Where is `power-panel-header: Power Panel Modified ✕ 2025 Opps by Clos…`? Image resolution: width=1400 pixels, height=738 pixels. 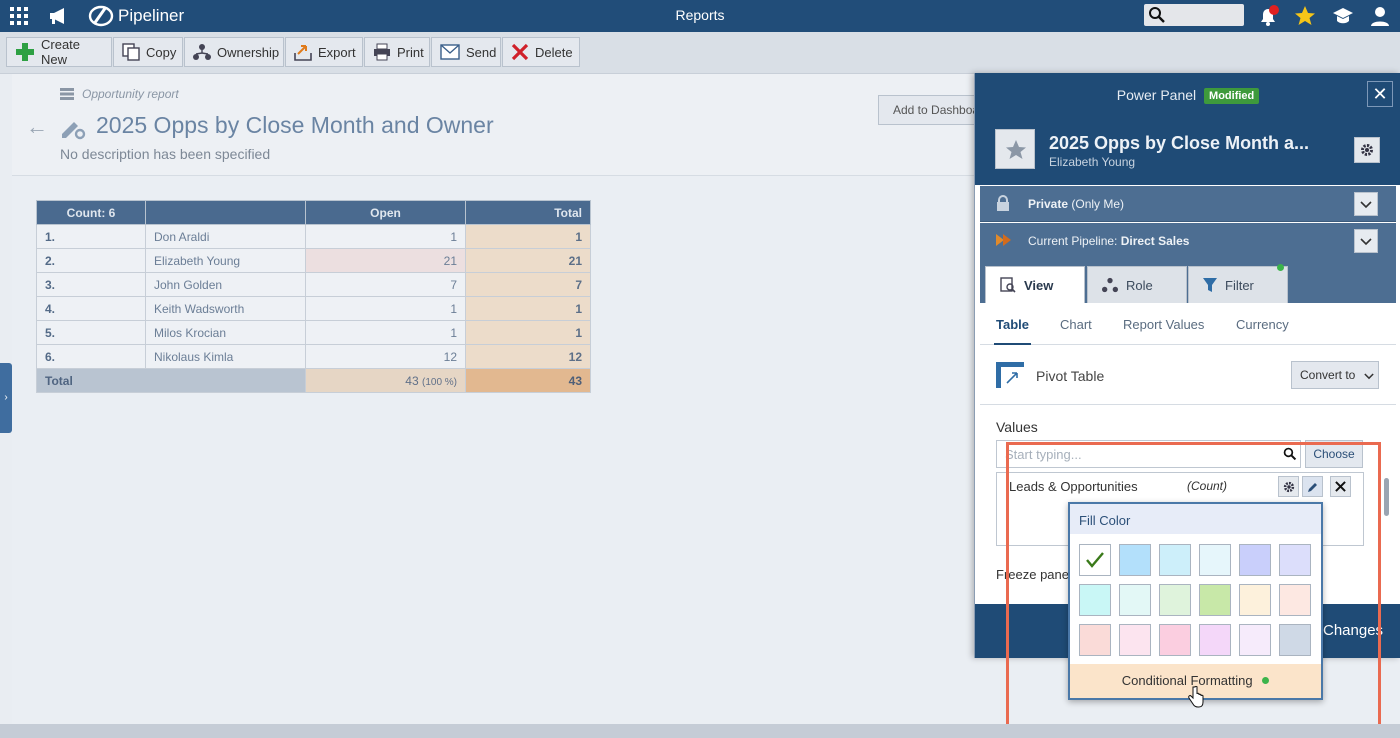 power-panel-header: Power Panel Modified ✕ 2025 Opps by Clos… is located at coordinates (1187, 129).